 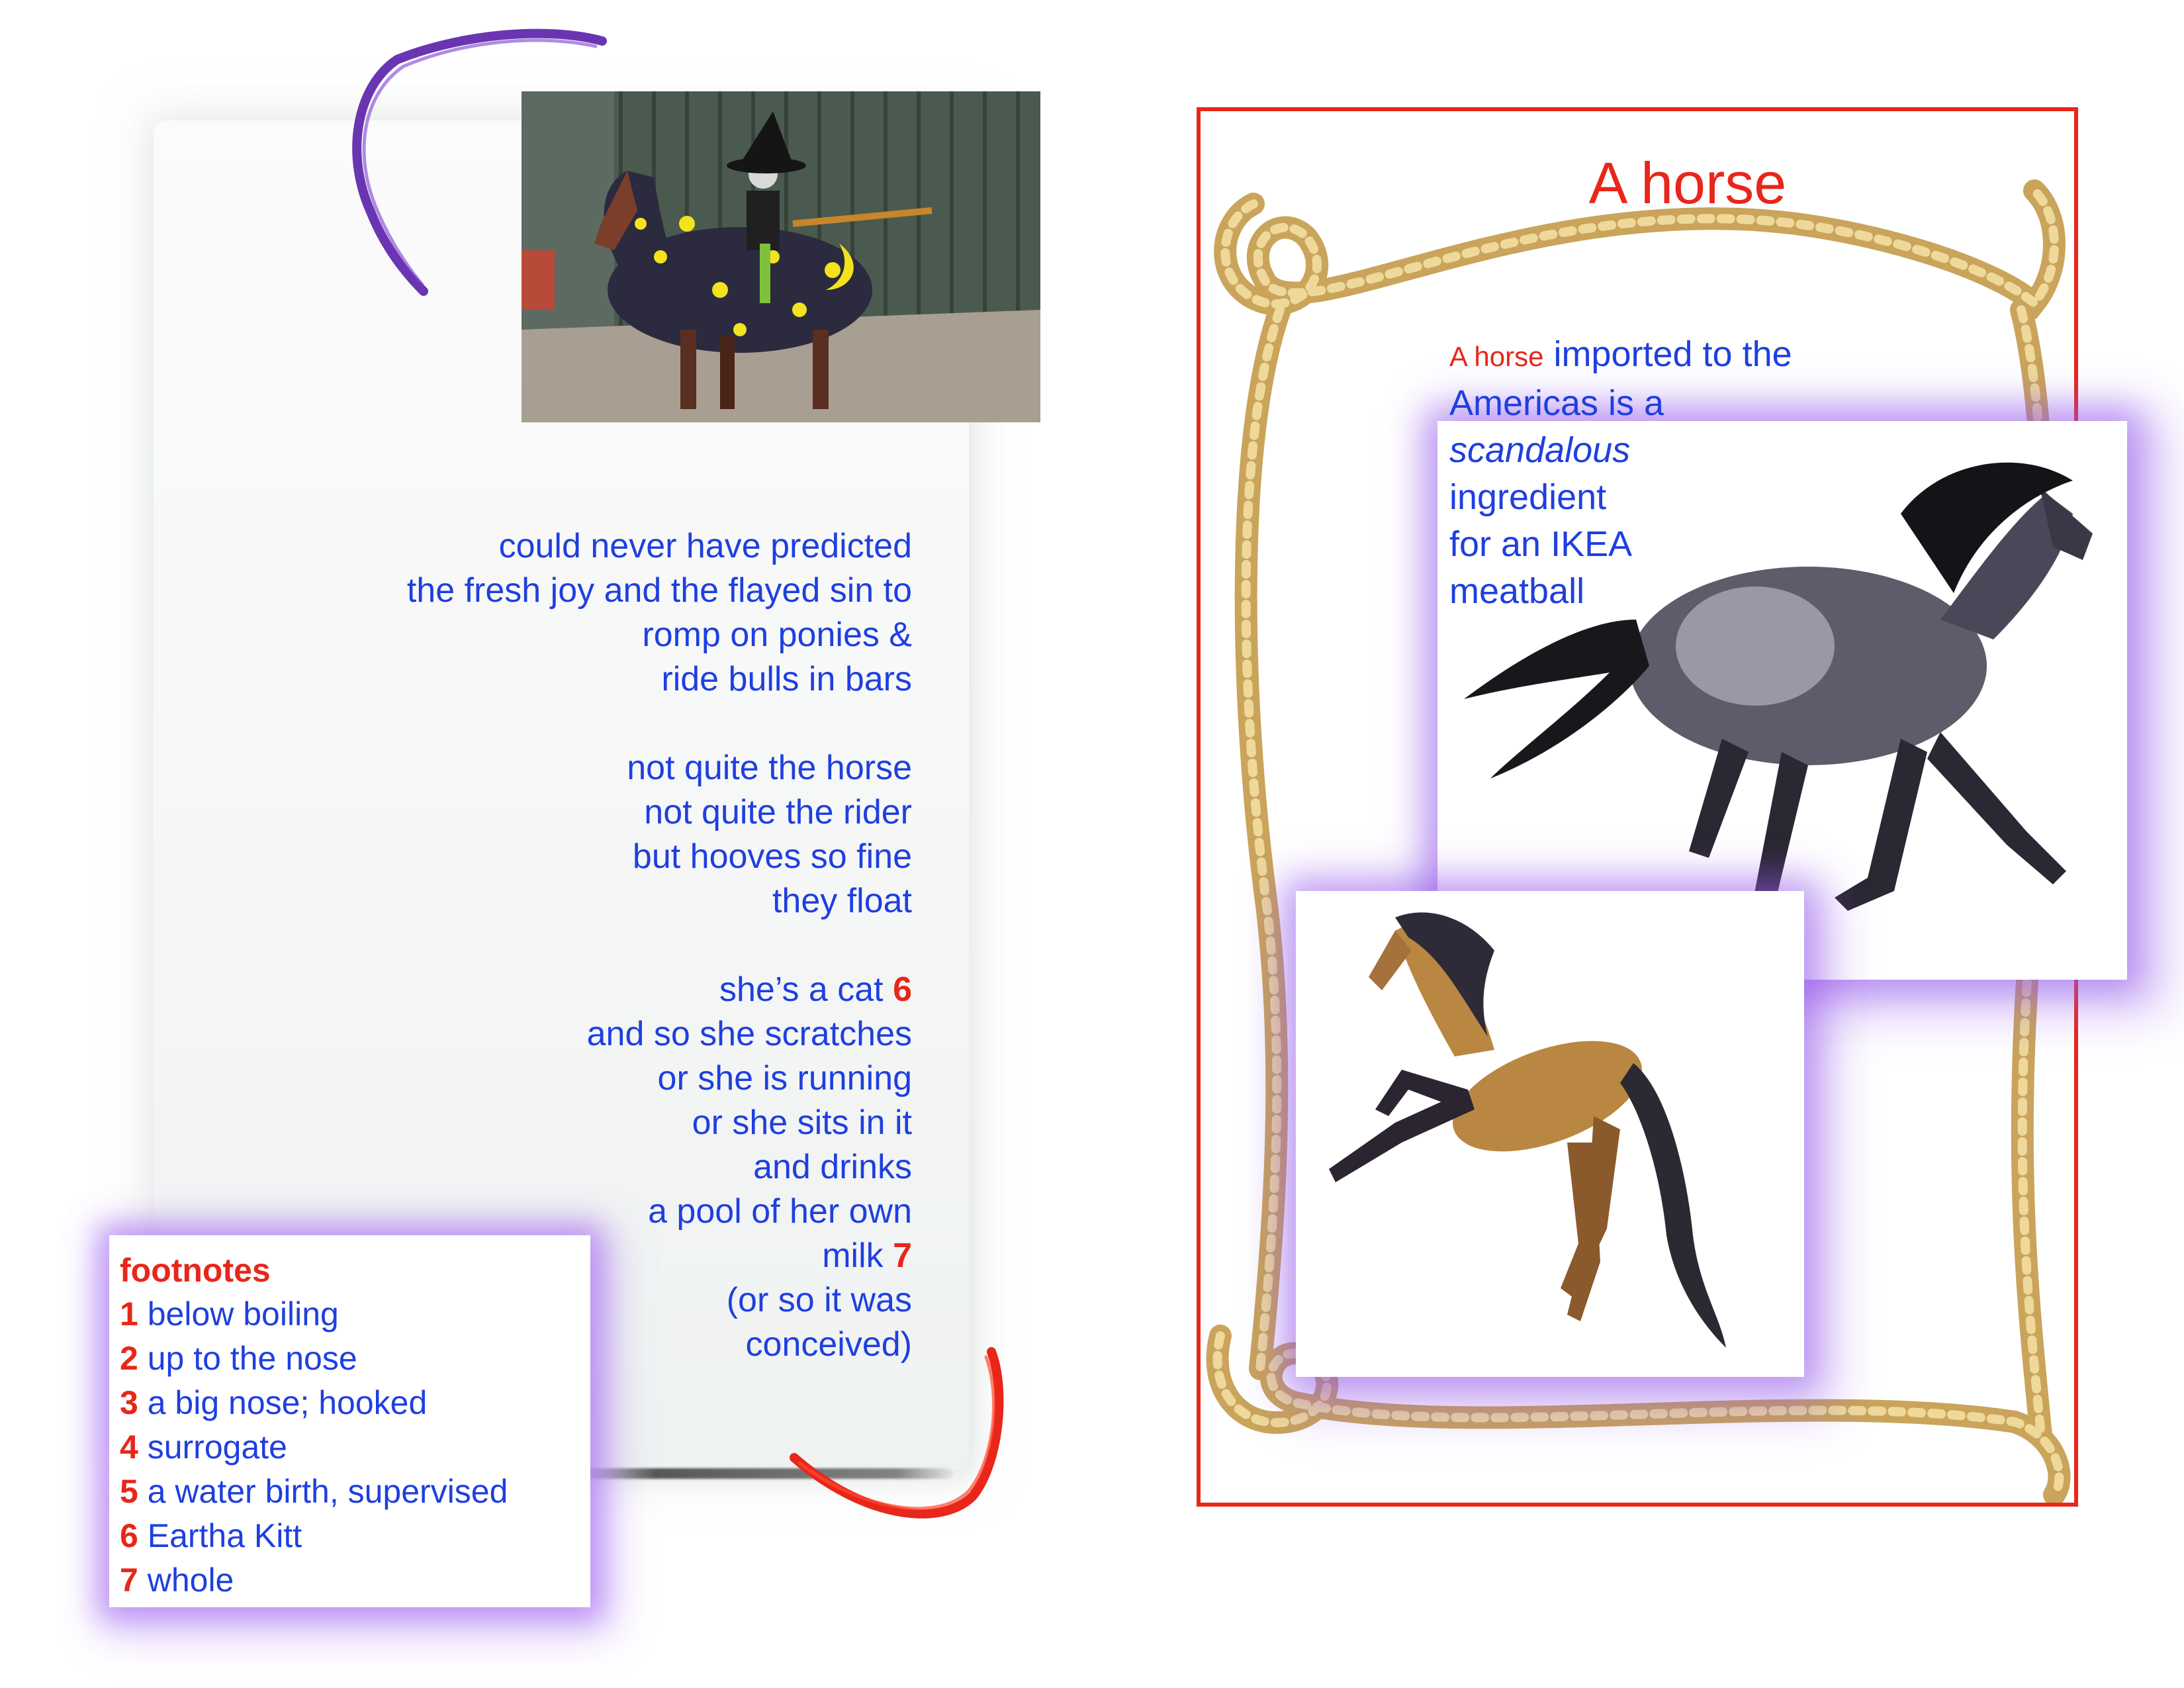 I want to click on poem-line: romp on ponies &, so click(x=777, y=635).